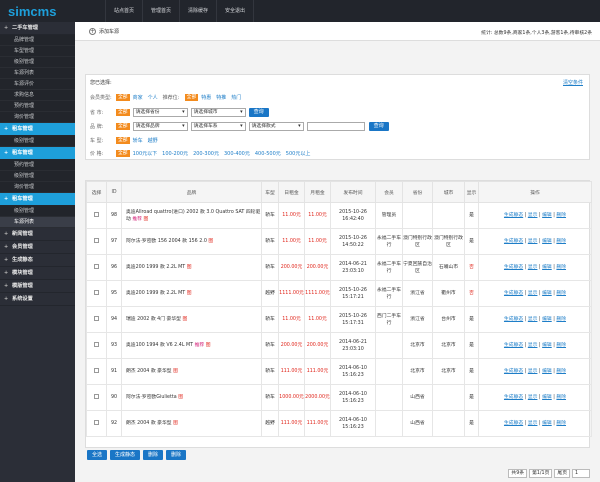 Image resolution: width=600 pixels, height=482 pixels. I want to click on model-select: 请选择款式, so click(276, 126).